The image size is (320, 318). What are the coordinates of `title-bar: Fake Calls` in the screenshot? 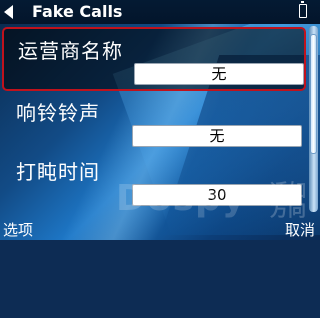 It's located at (160, 12).